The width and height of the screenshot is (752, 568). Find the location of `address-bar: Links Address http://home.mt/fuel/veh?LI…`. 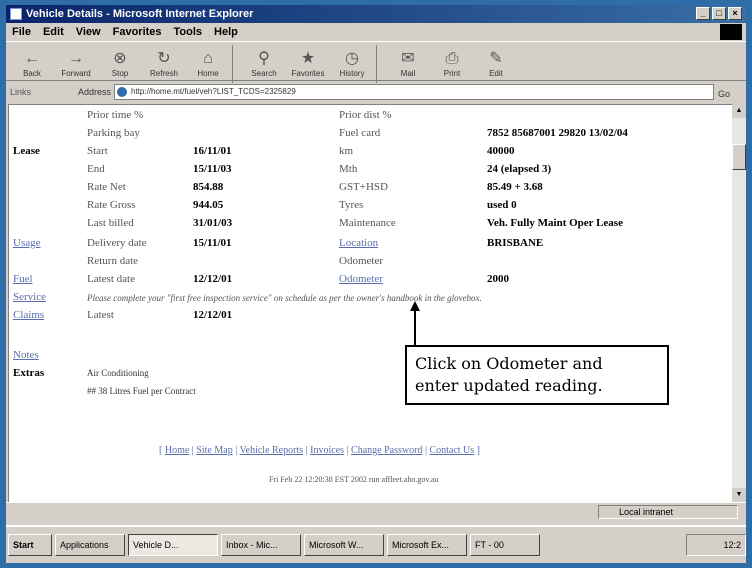

address-bar: Links Address http://home.mt/fuel/veh?LI… is located at coordinates (376, 92).